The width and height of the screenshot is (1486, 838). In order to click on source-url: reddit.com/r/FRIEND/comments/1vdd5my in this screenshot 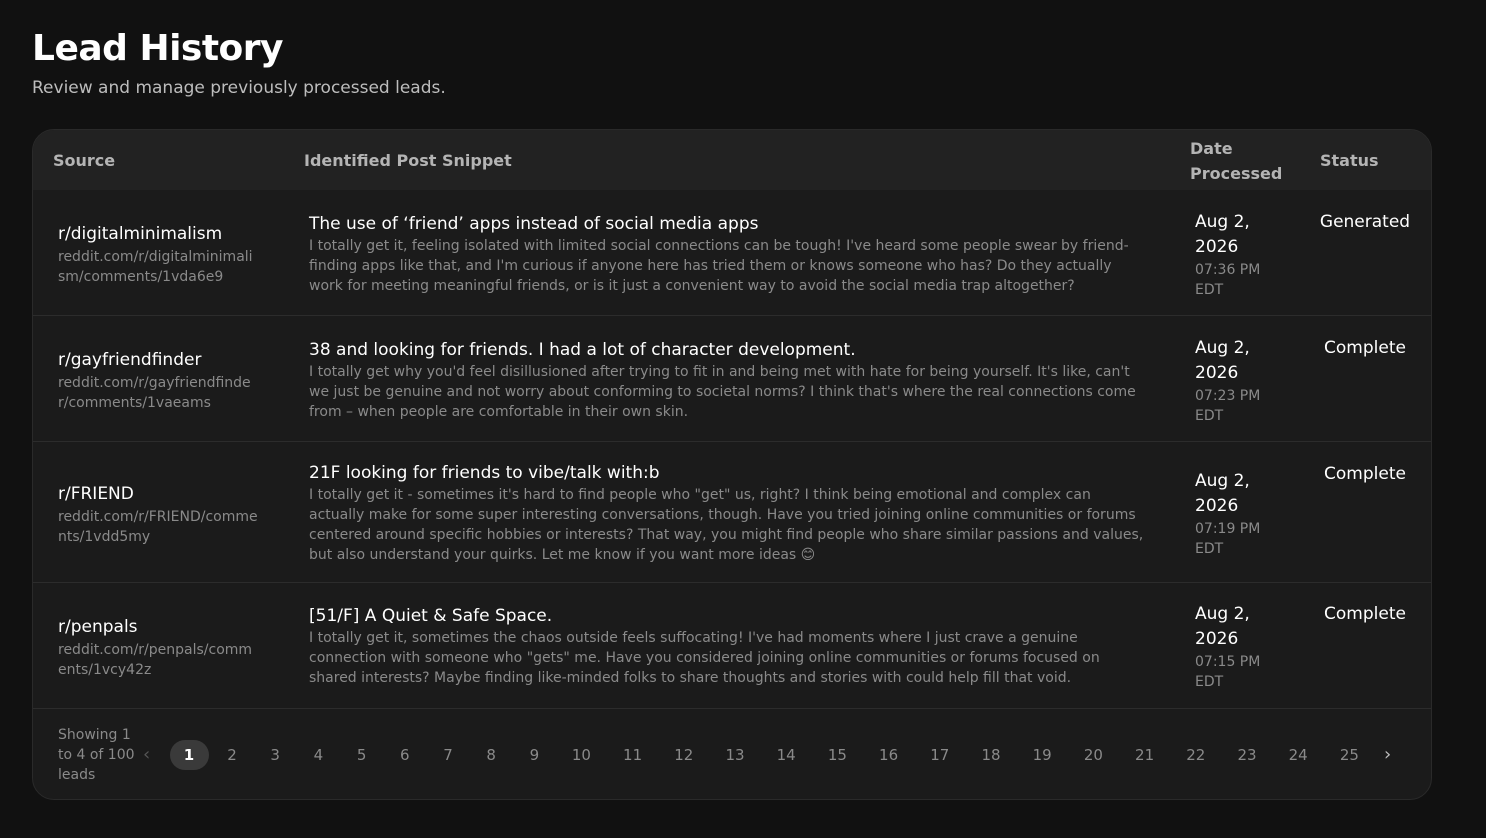, I will do `click(158, 527)`.